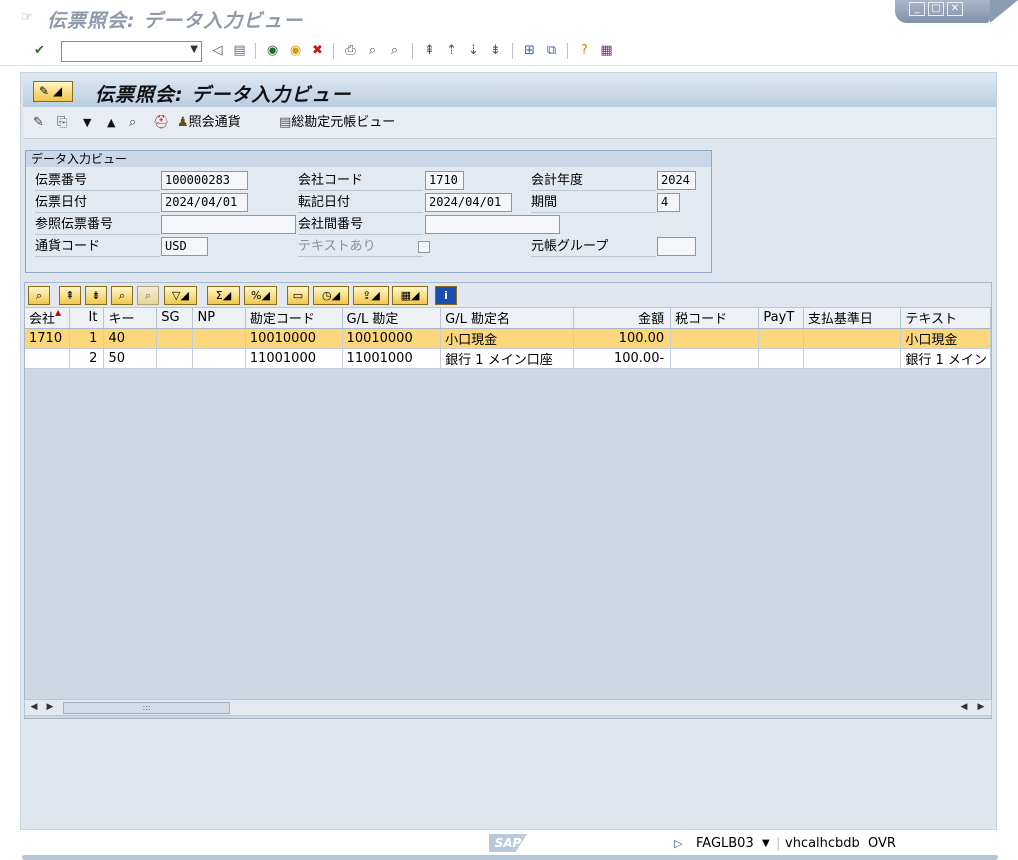 The image size is (1018, 860). I want to click on period-field: 4, so click(668, 202).